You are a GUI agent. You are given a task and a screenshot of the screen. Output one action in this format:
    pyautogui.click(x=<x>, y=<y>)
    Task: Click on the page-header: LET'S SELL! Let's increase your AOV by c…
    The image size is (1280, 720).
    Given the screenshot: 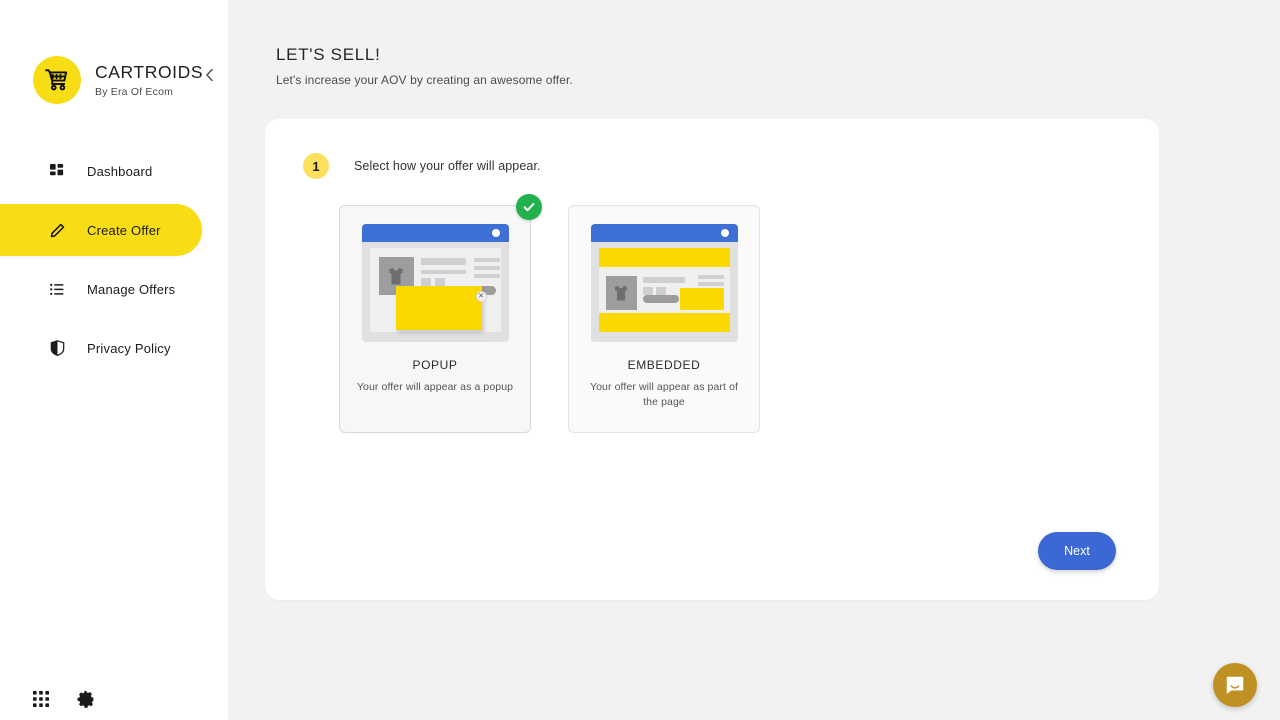 What is the action you would take?
    pyautogui.click(x=754, y=43)
    